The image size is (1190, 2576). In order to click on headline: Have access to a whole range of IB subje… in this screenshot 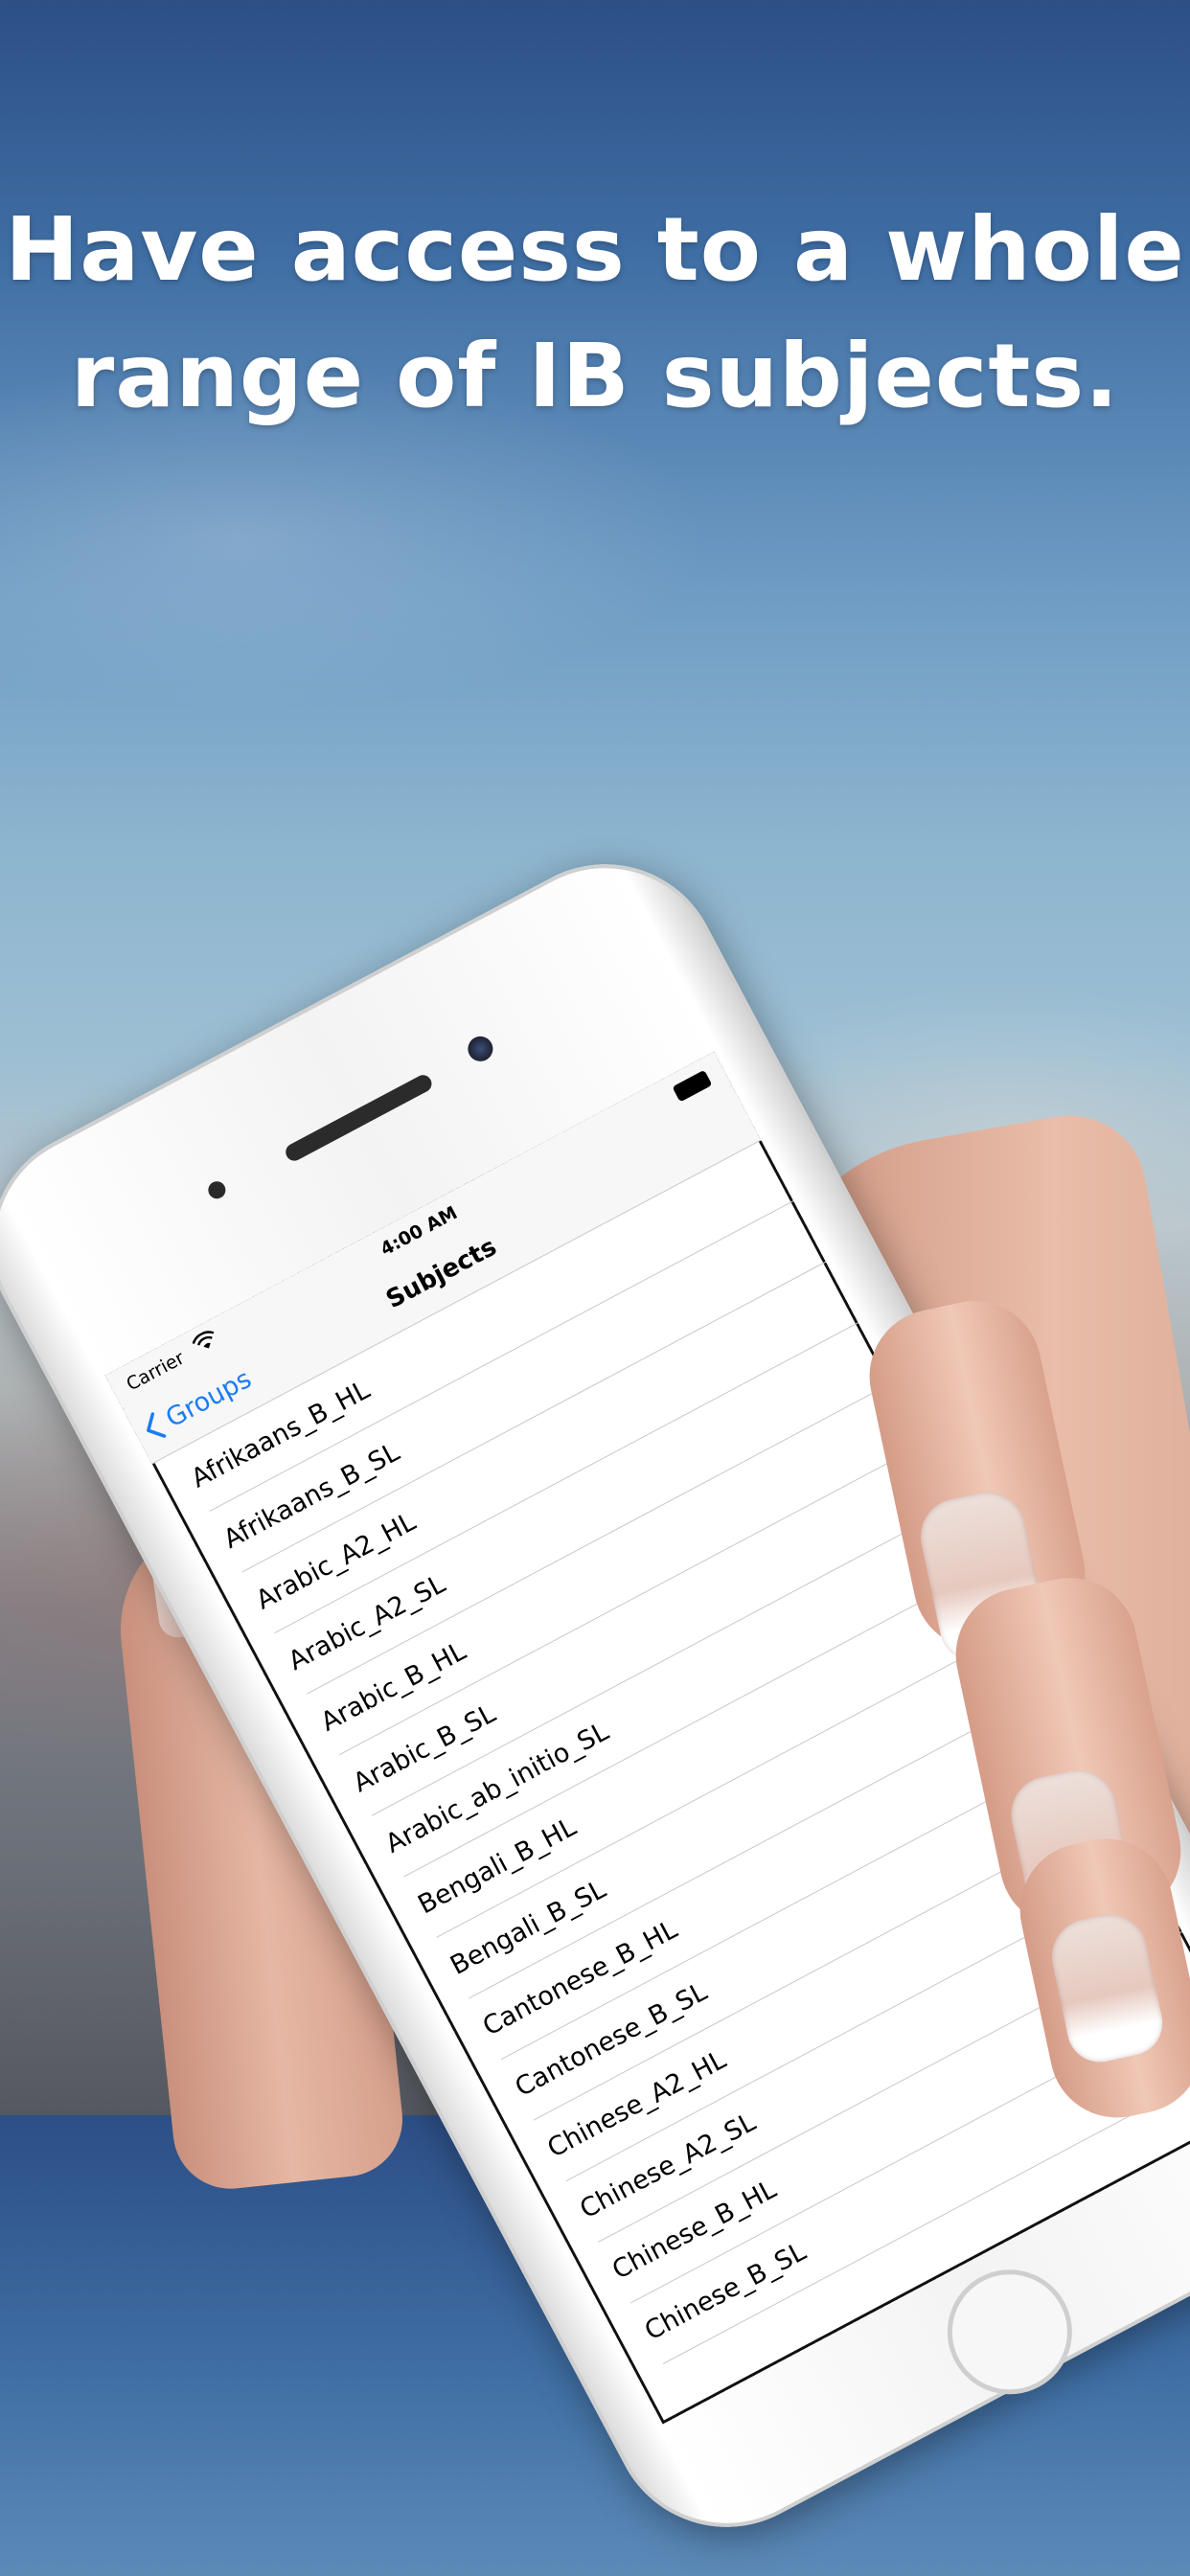, I will do `click(595, 313)`.